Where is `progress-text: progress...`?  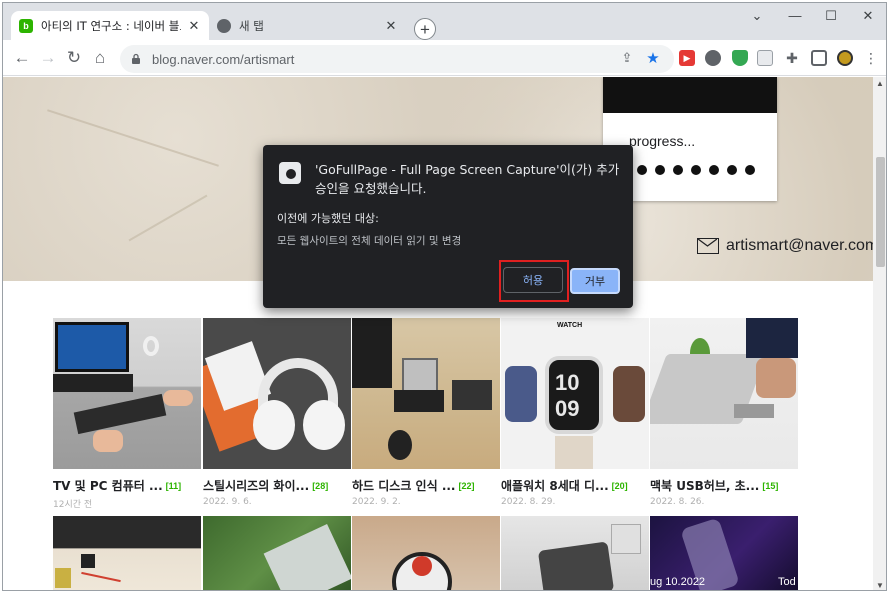
progress-text: progress... is located at coordinates (662, 141).